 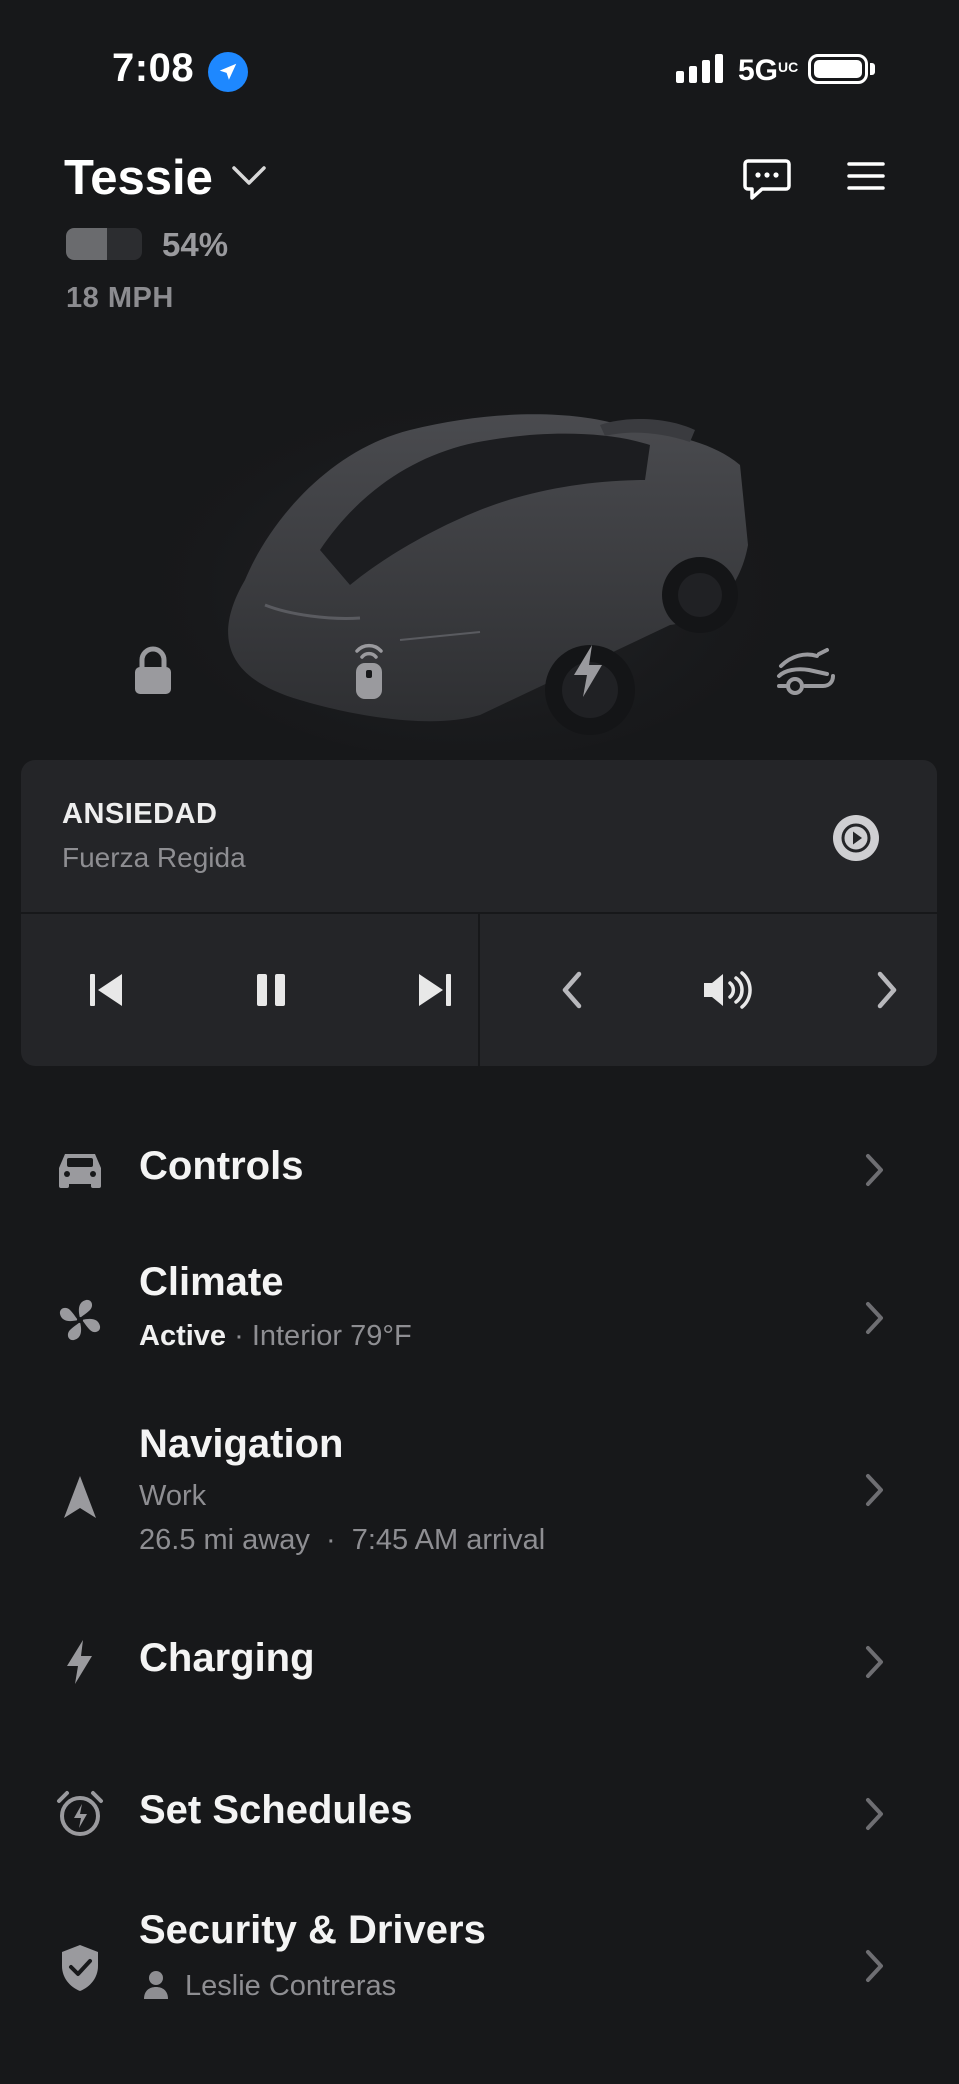 What do you see at coordinates (479, 1170) in the screenshot?
I see `menu-row-controls: Controls` at bounding box center [479, 1170].